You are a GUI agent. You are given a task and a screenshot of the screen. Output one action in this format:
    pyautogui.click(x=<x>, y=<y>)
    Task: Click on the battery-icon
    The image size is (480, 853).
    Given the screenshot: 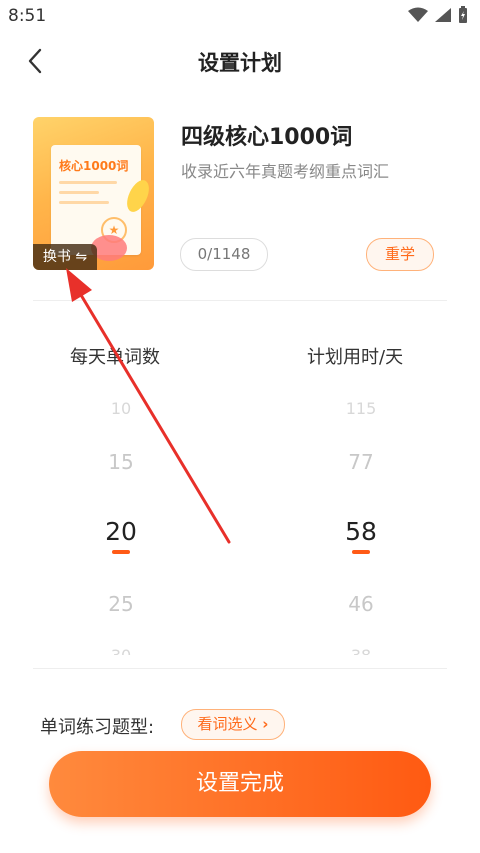 What is the action you would take?
    pyautogui.click(x=463, y=14)
    